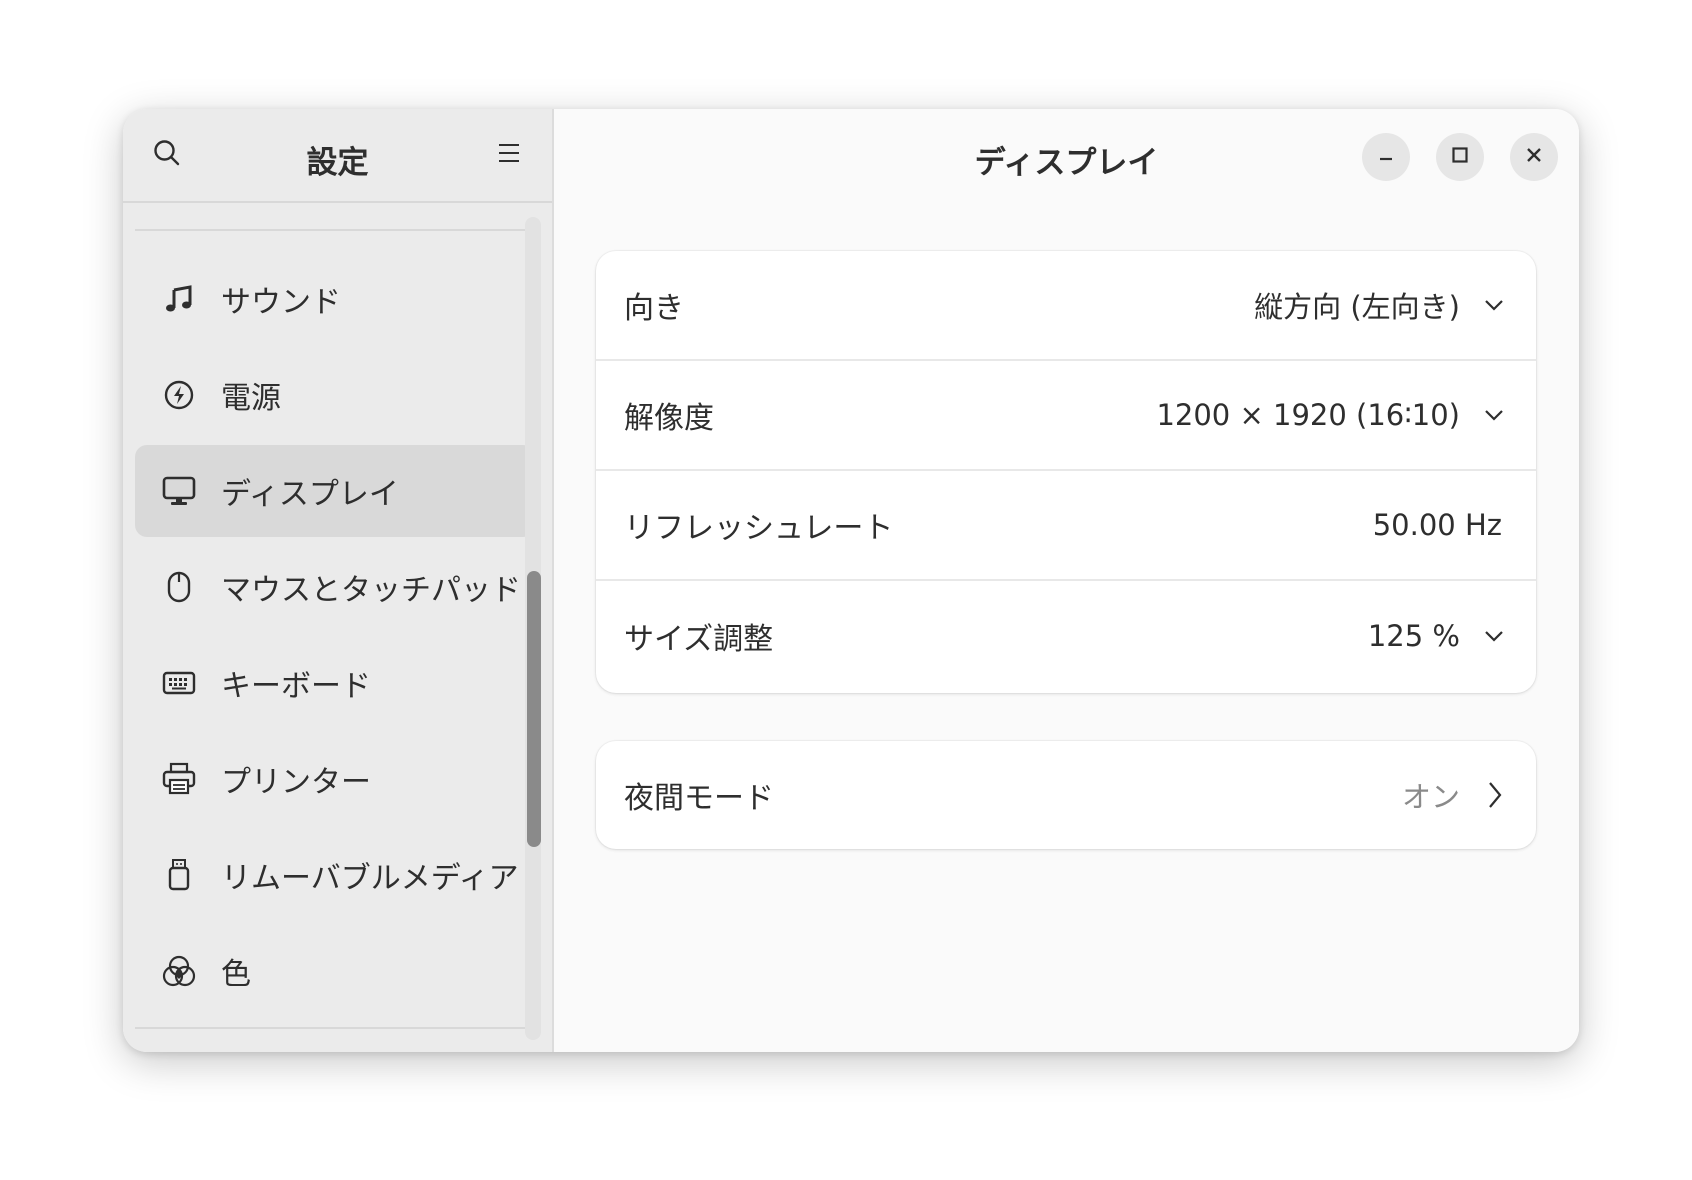 The image size is (1692, 1180). I want to click on sidebar-scrollbar-thumb, so click(534, 709).